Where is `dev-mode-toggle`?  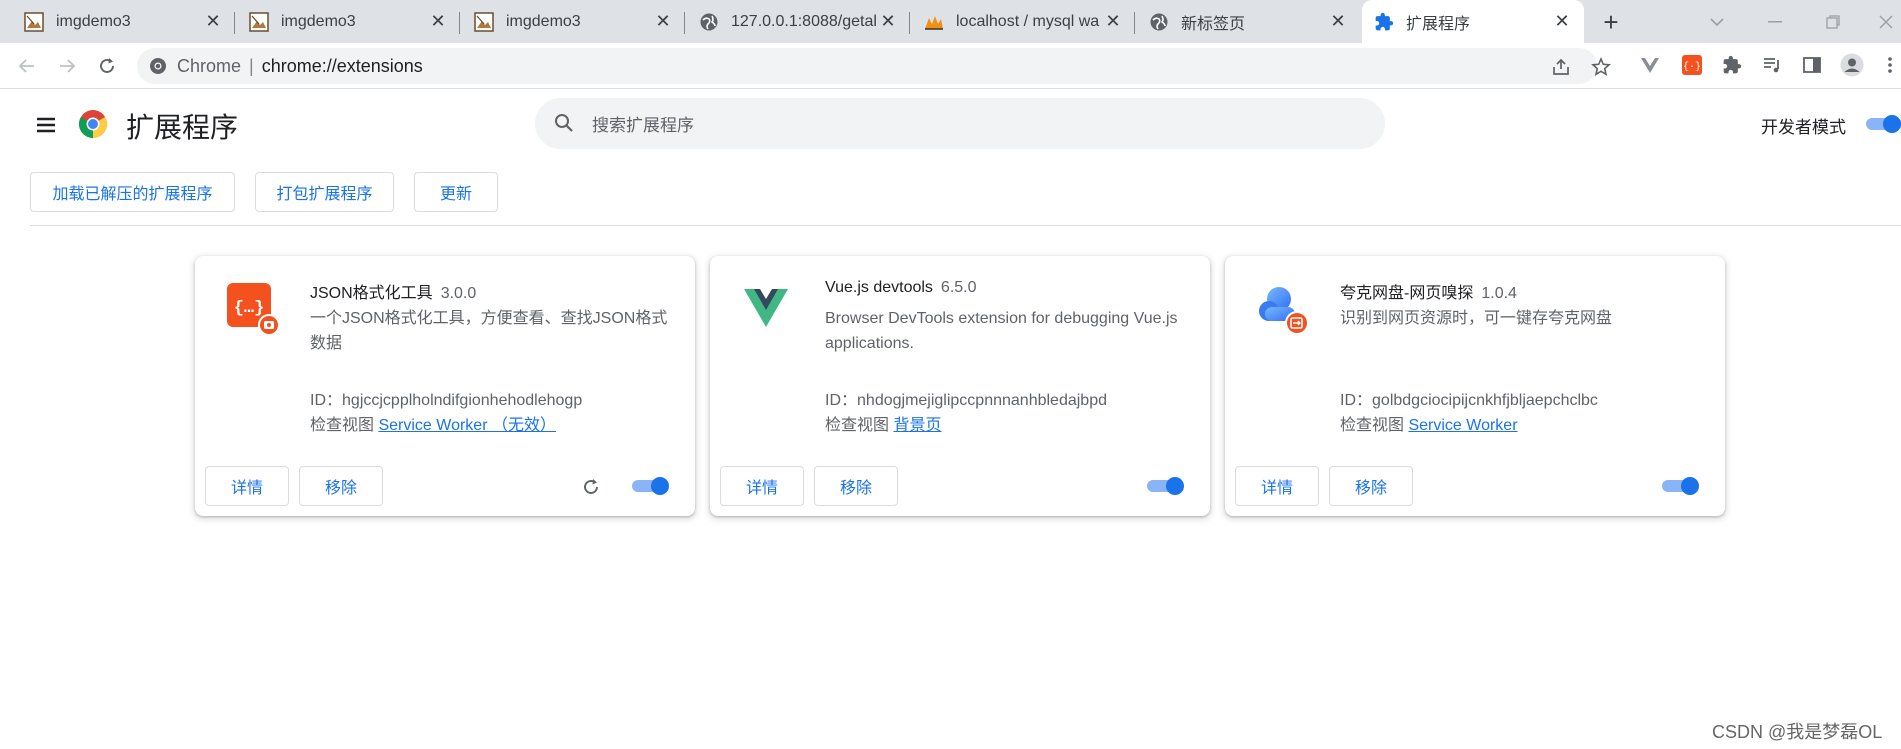
dev-mode-toggle is located at coordinates (1882, 124).